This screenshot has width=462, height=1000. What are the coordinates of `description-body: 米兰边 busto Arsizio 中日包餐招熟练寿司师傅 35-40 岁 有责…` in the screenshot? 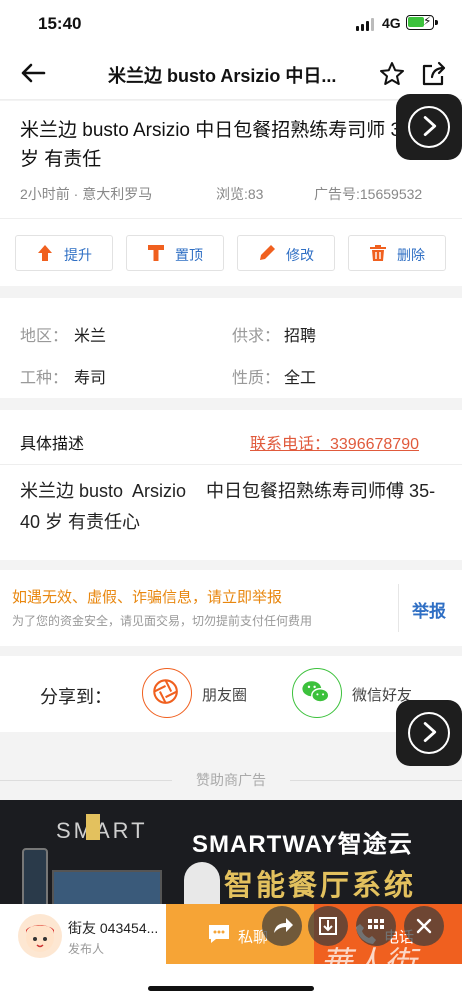 It's located at (228, 506).